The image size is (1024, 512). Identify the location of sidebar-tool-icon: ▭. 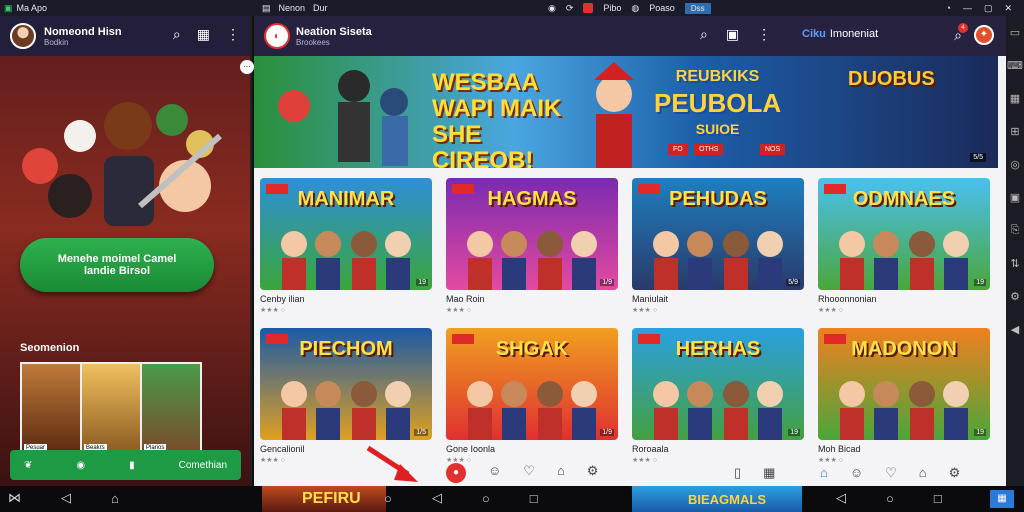
(1015, 32).